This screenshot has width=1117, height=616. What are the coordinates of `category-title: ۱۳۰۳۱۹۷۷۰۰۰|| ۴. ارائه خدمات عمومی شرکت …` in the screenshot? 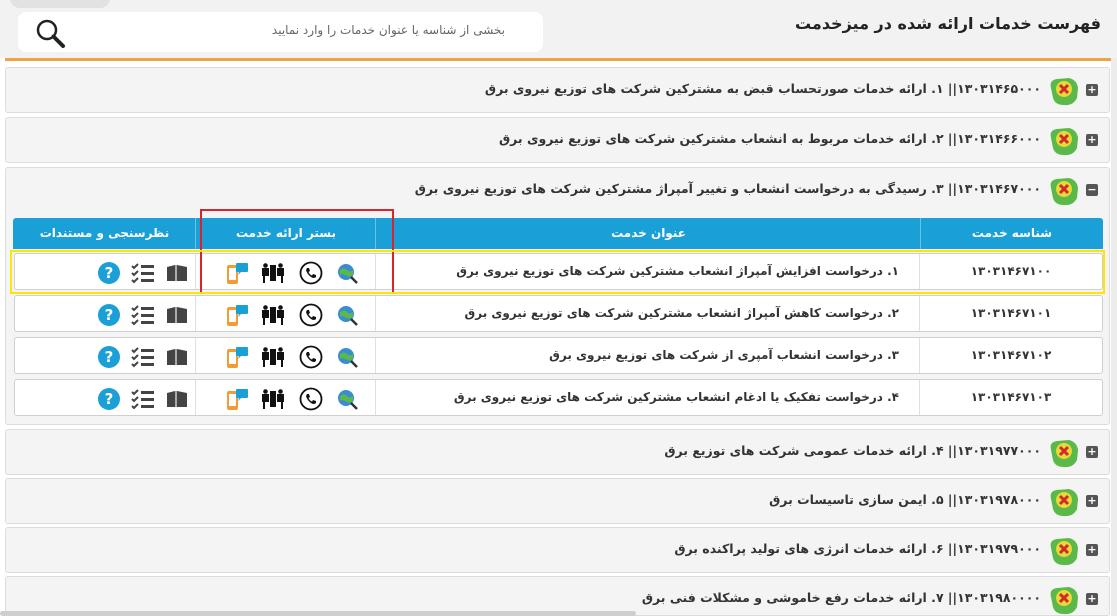 It's located at (852, 450).